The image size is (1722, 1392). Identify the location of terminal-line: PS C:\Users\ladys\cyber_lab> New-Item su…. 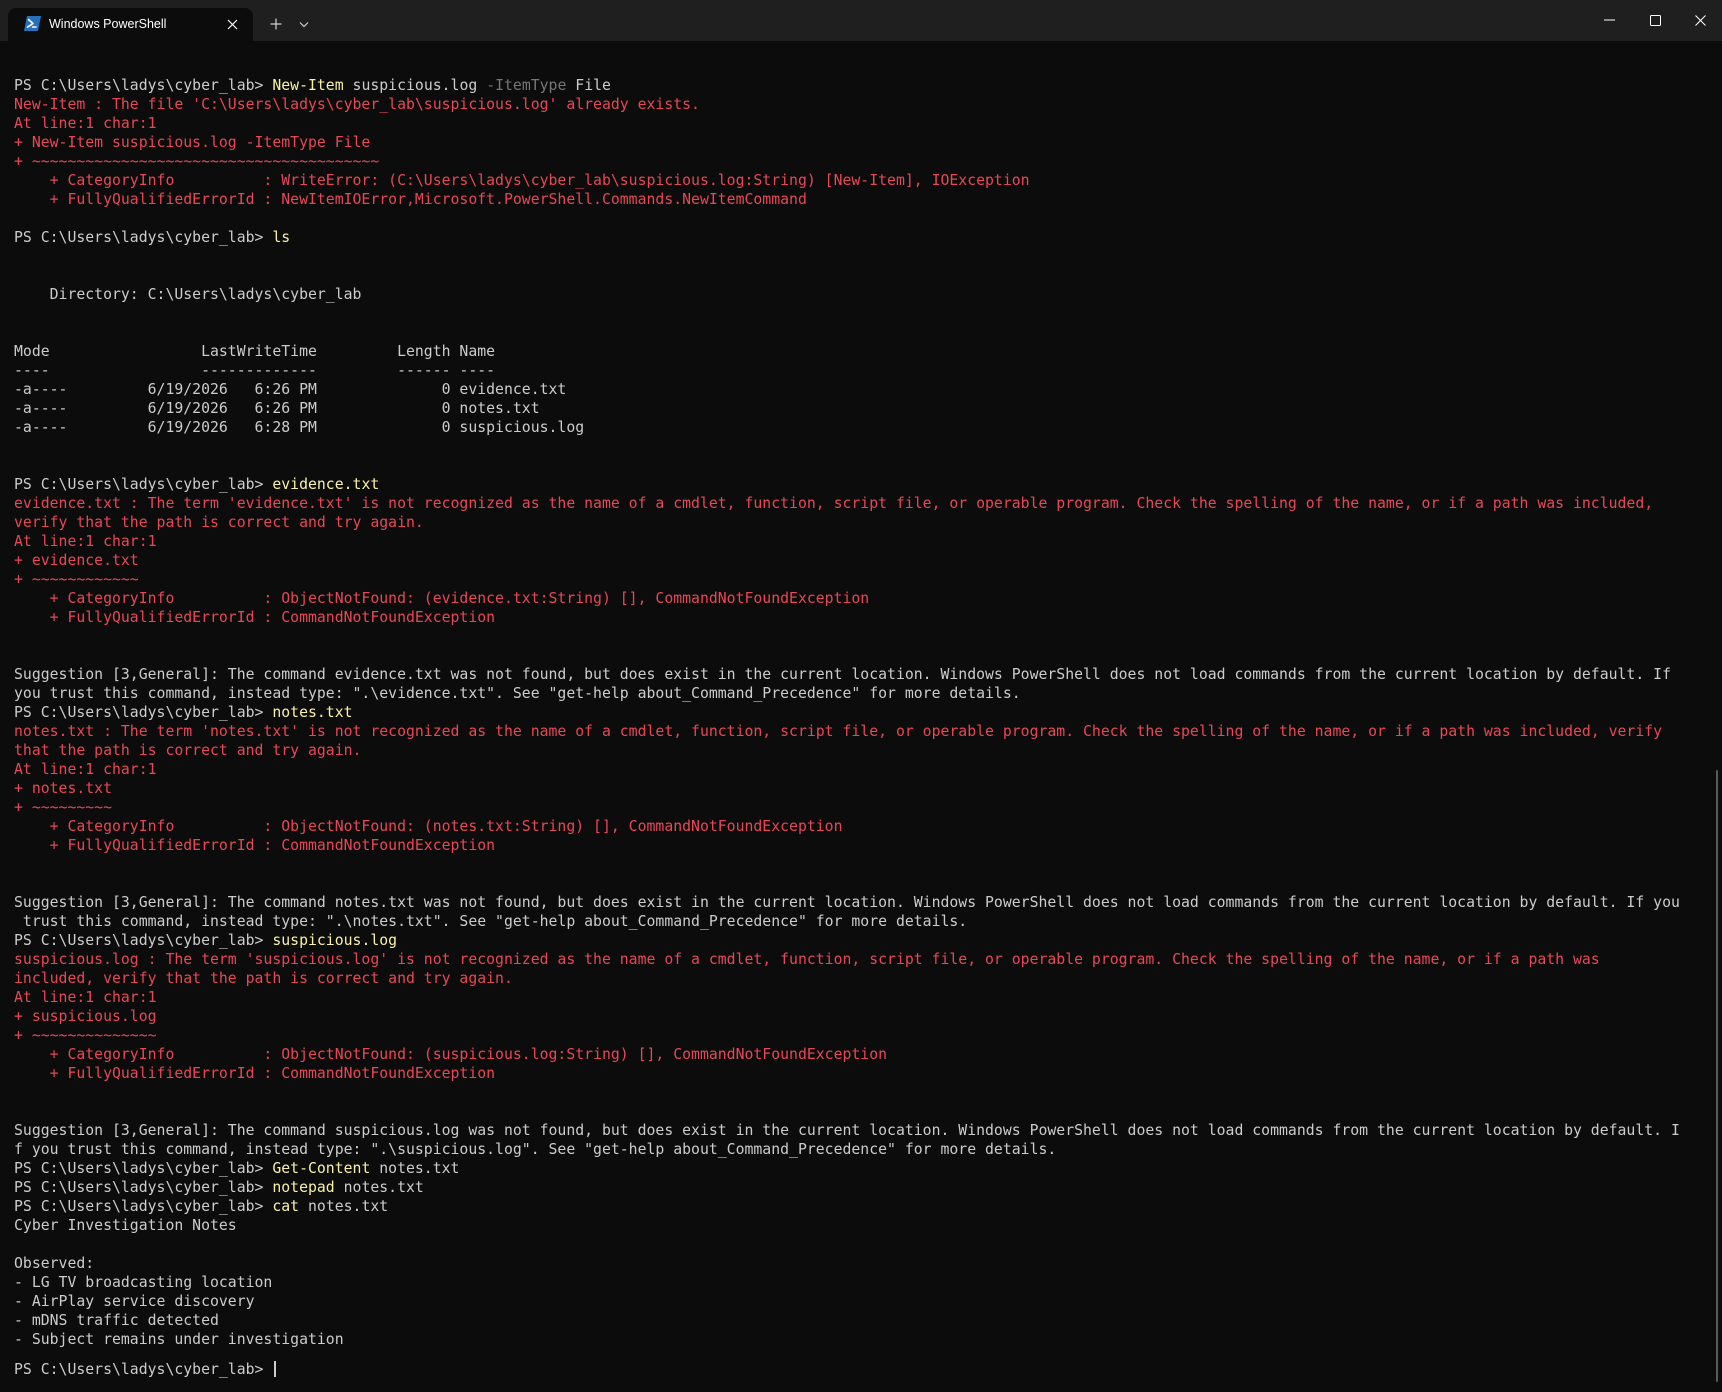
(864, 85).